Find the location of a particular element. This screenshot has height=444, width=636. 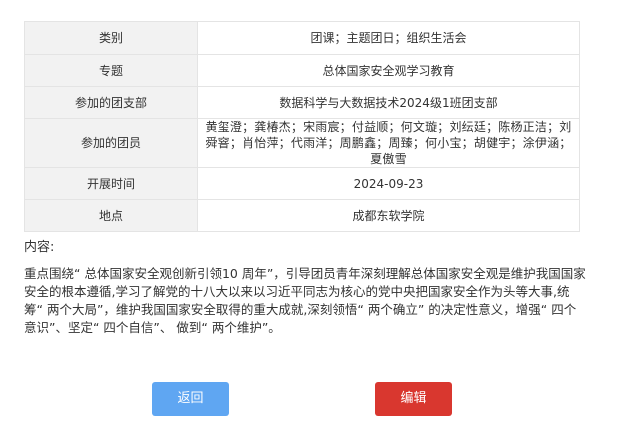

topic-value: 总体国家安全观学习教育 is located at coordinates (388, 70).